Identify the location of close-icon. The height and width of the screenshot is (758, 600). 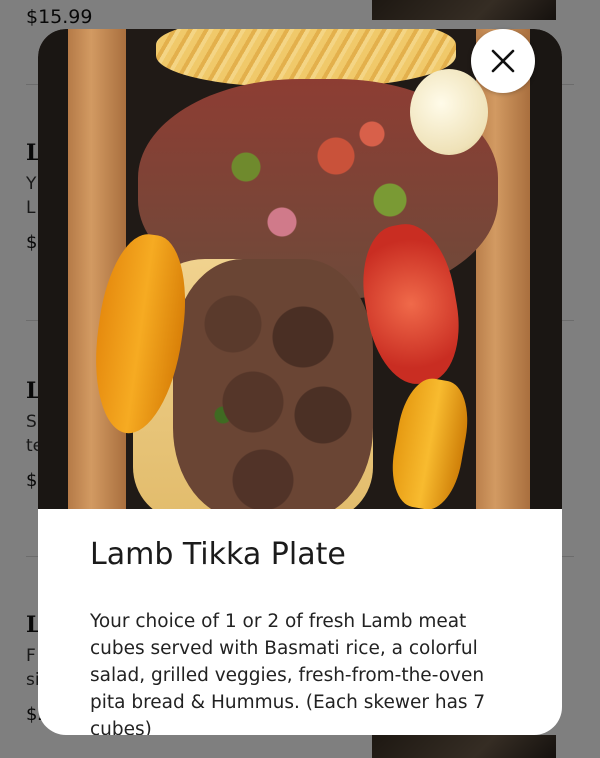
(503, 61).